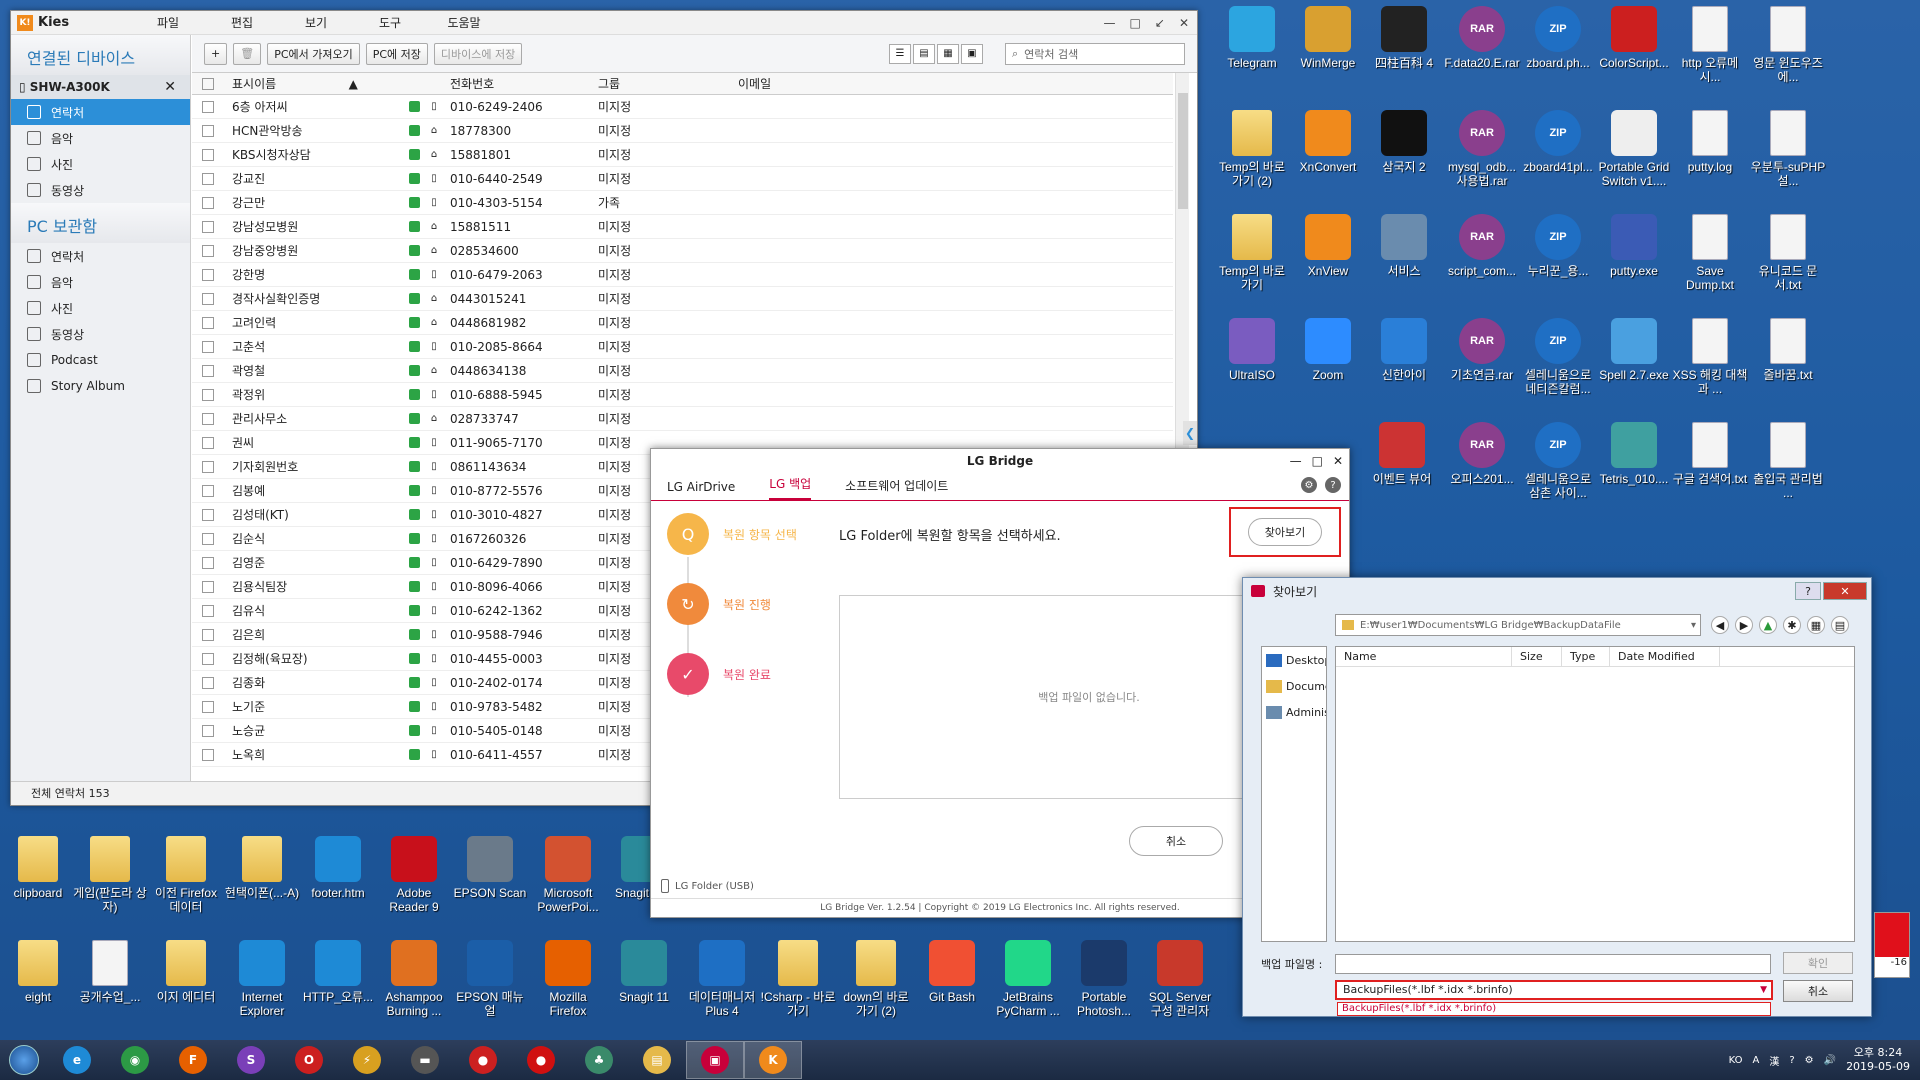 Image resolution: width=1920 pixels, height=1080 pixels. I want to click on desktop-icon: 신한아이, so click(1404, 350).